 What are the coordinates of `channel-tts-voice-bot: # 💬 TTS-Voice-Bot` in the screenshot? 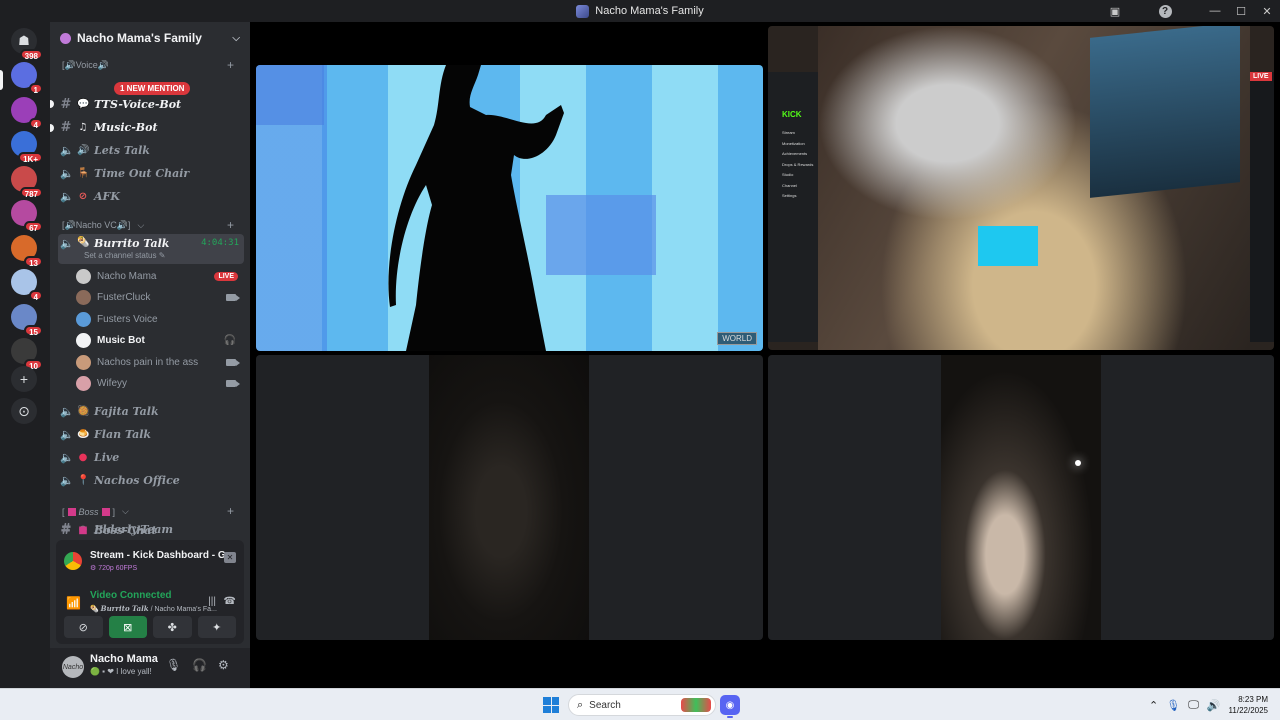 It's located at (151, 104).